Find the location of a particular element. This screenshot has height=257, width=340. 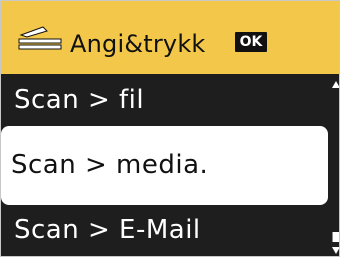

page-title: Angi&trykk is located at coordinates (138, 44).